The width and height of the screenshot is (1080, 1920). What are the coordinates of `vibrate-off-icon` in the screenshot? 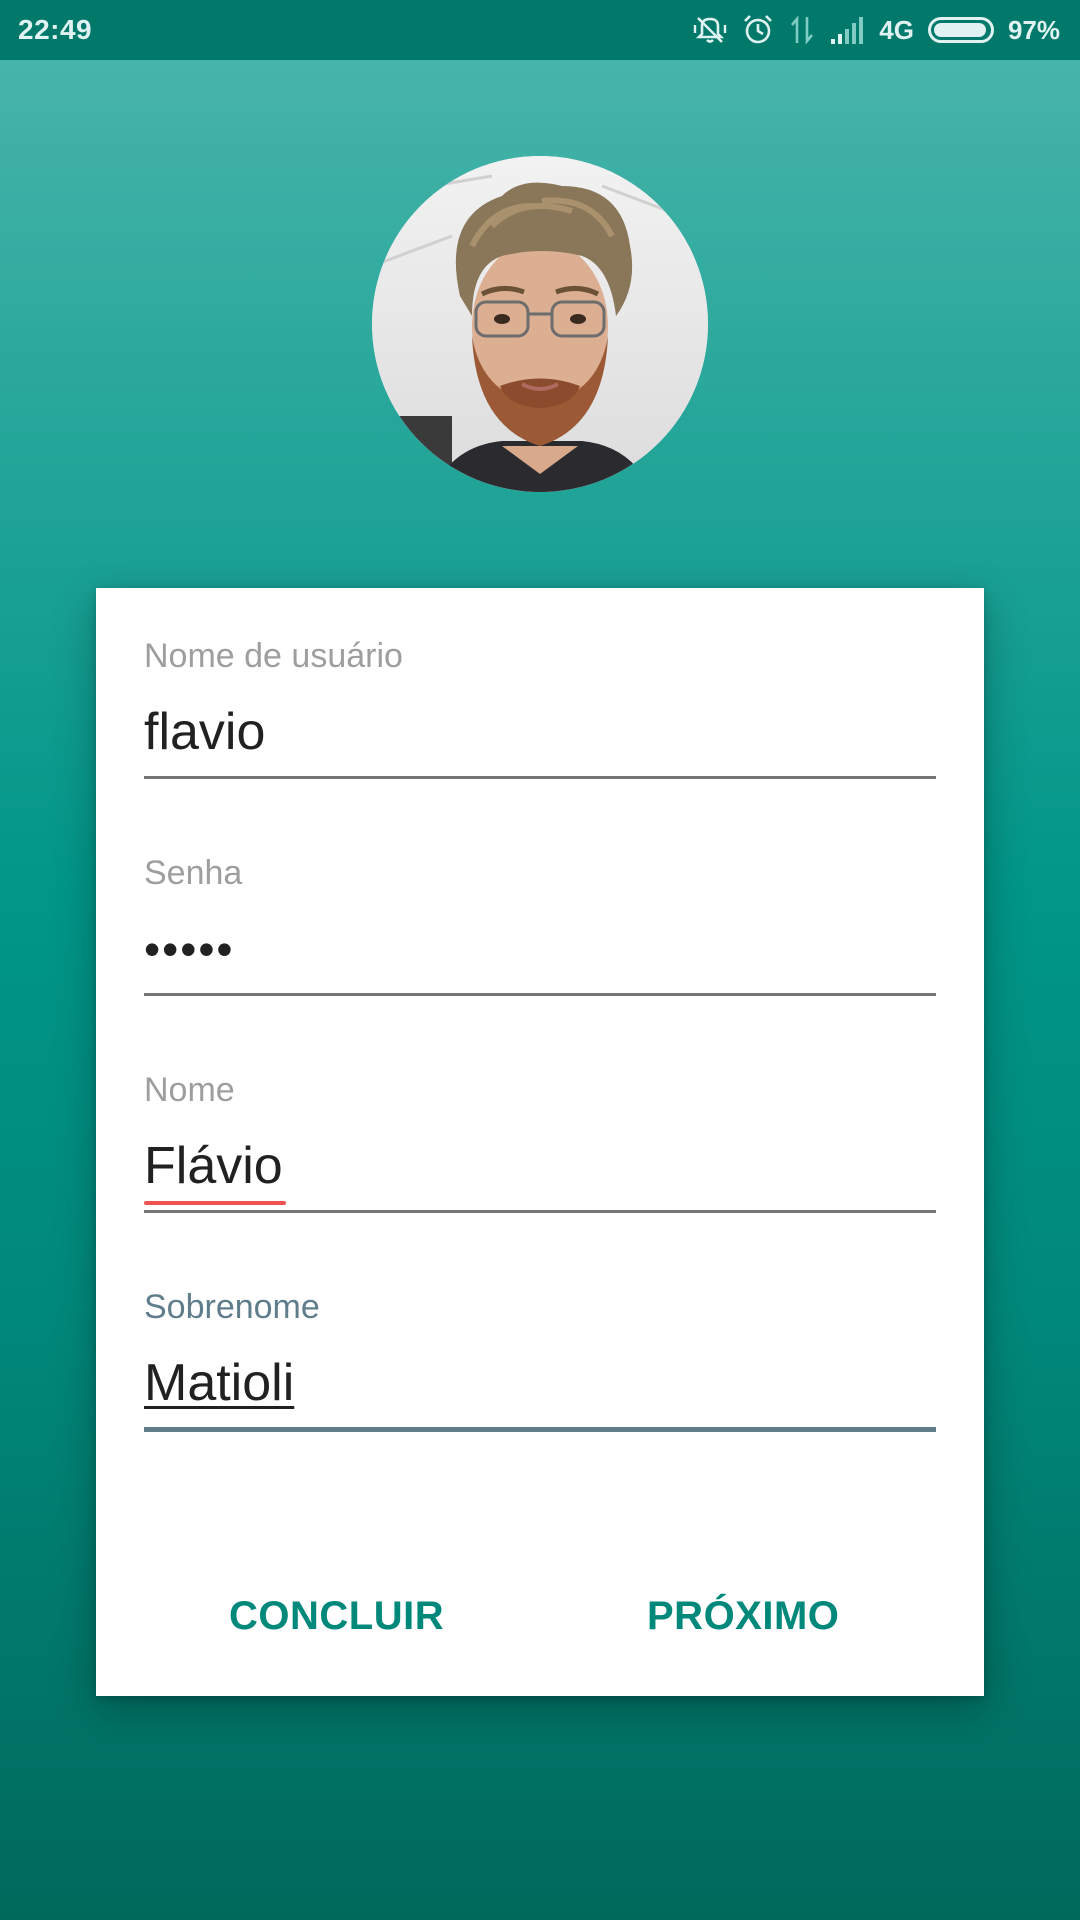 It's located at (710, 30).